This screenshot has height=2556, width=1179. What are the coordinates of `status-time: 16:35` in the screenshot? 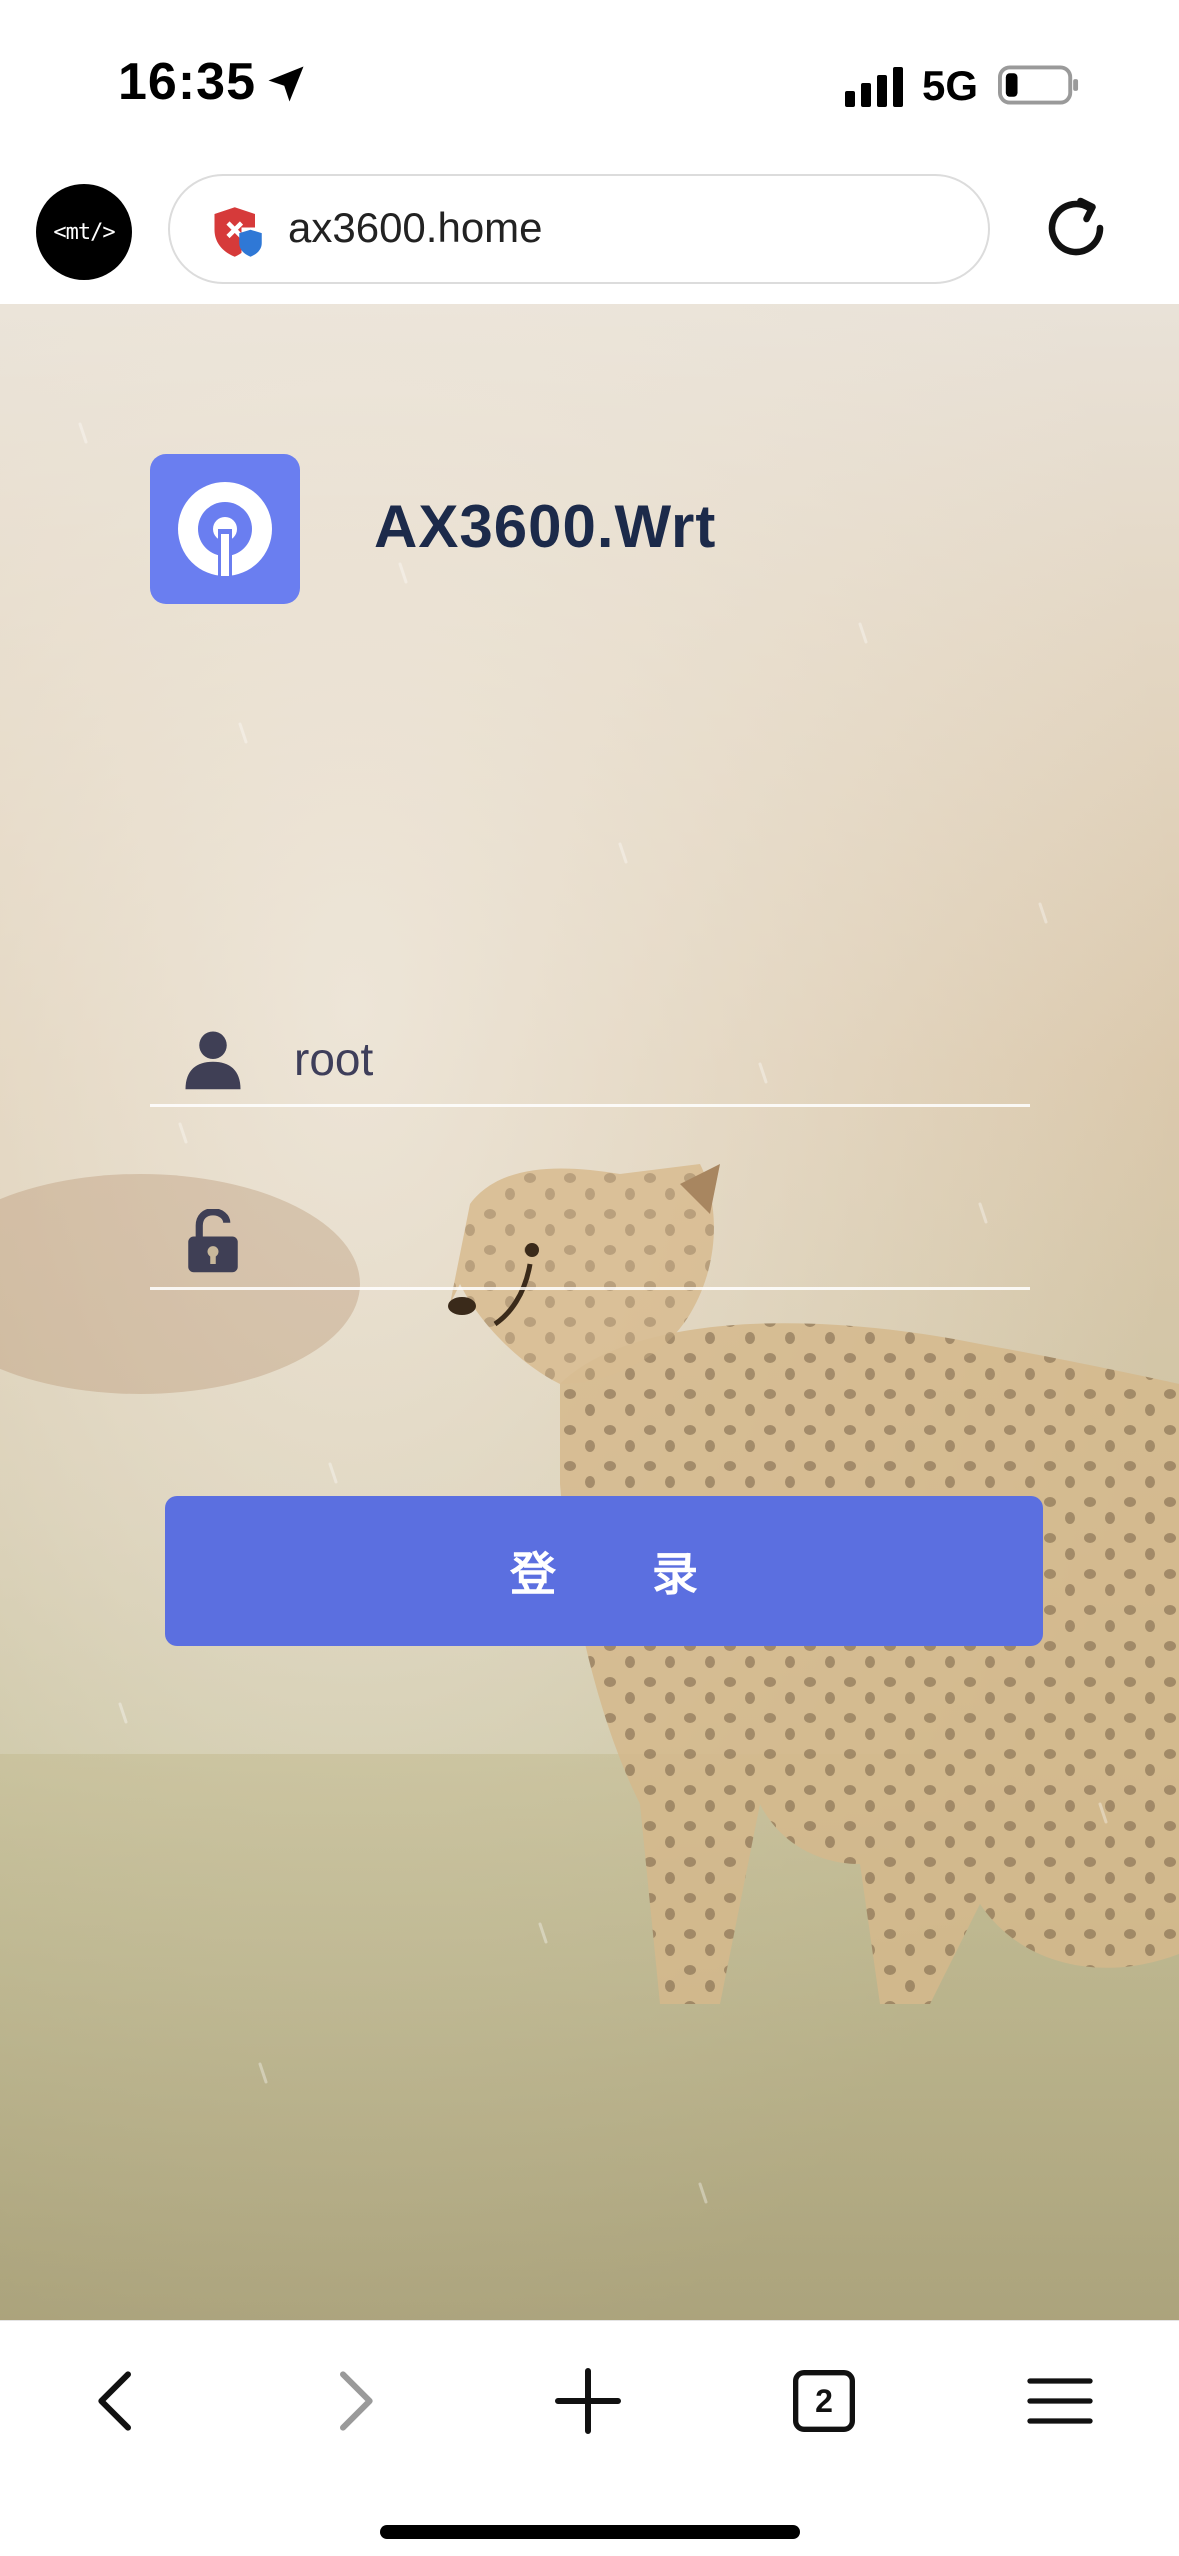 It's located at (187, 82).